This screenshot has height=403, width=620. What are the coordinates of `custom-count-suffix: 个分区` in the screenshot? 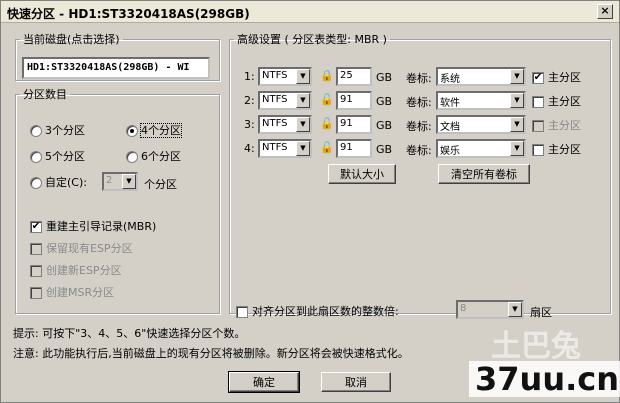 It's located at (160, 184).